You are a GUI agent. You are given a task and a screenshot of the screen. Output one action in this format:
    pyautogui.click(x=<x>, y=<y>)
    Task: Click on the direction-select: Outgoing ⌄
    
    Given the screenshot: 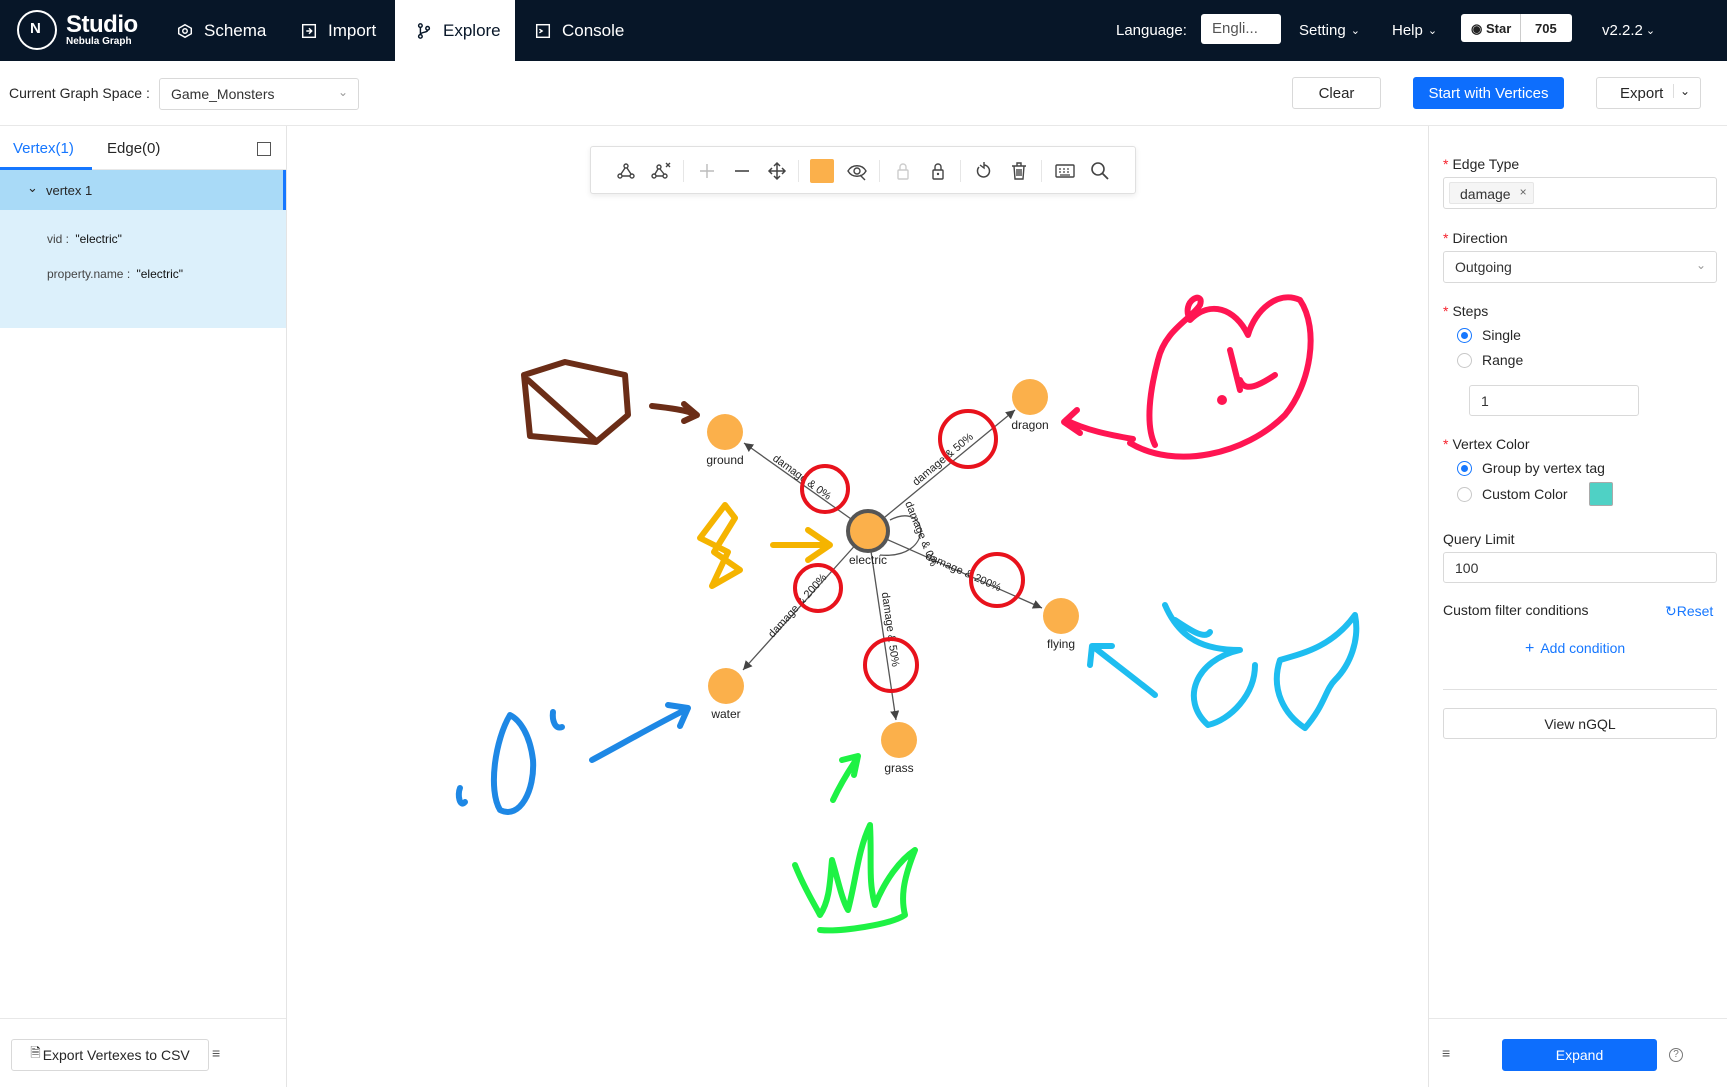 What is the action you would take?
    pyautogui.click(x=1580, y=267)
    